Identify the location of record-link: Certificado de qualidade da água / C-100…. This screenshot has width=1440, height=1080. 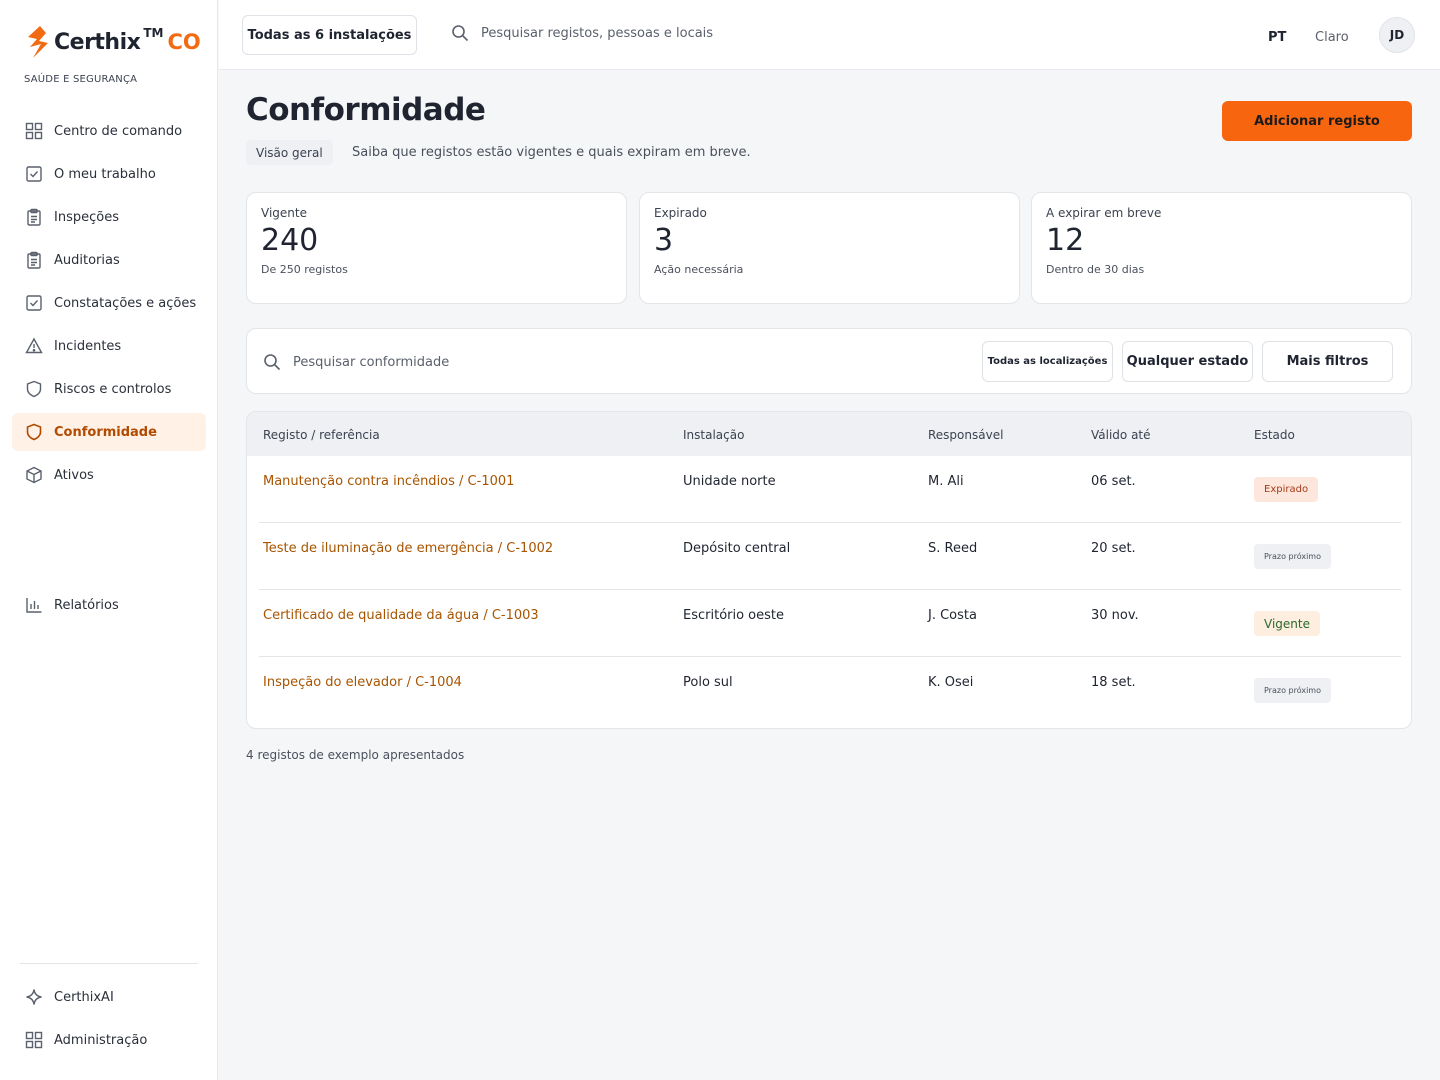
(401, 615).